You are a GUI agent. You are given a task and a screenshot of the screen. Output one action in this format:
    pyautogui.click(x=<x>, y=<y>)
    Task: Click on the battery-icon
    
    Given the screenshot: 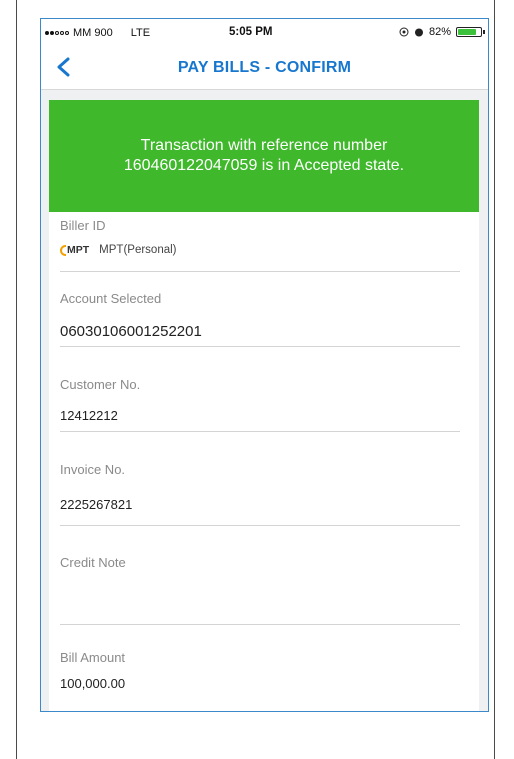 What is the action you would take?
    pyautogui.click(x=470, y=32)
    